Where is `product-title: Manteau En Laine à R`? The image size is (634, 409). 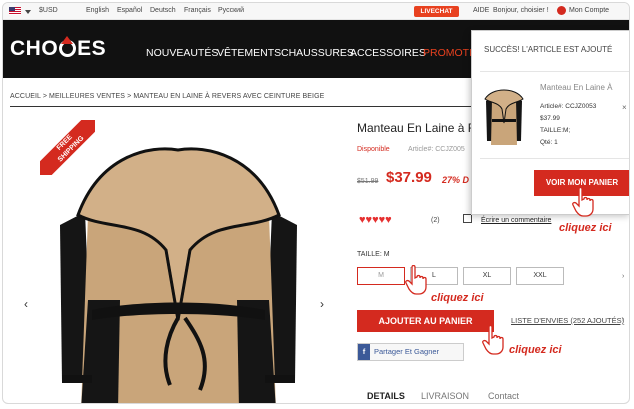 product-title: Manteau En Laine à R is located at coordinates (417, 128).